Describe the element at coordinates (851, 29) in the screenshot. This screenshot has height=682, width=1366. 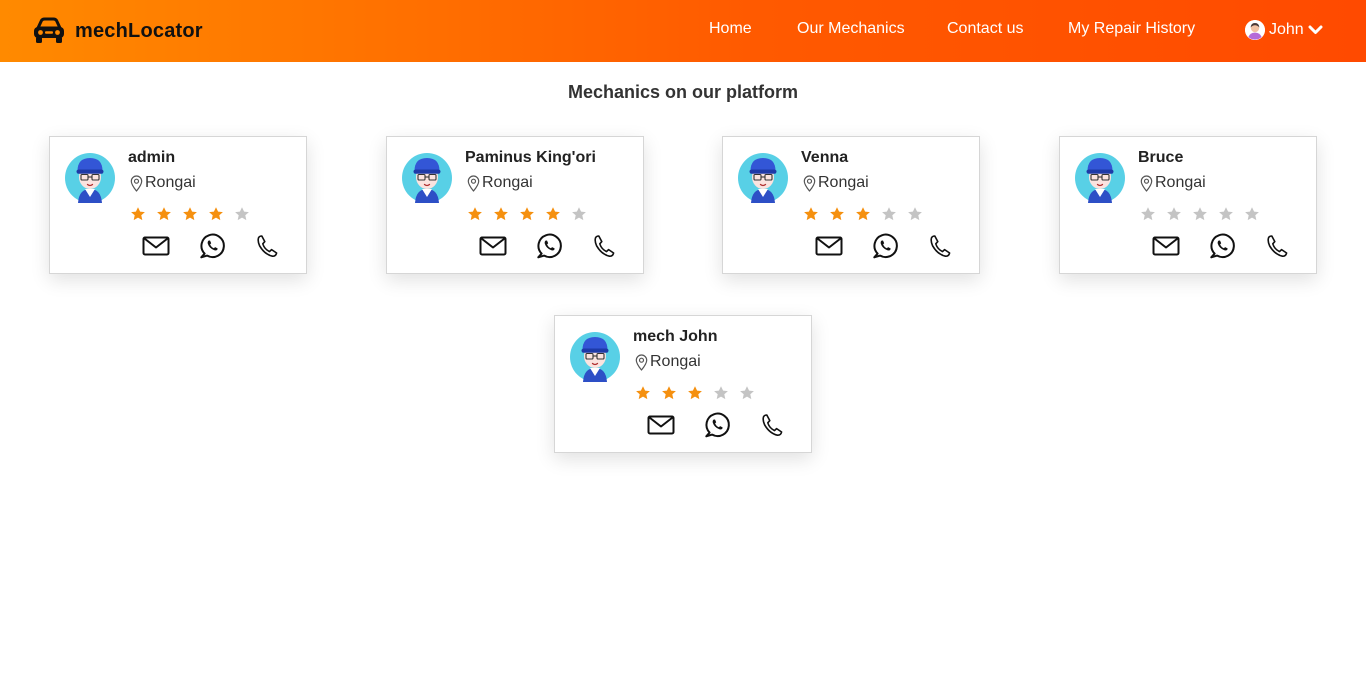
I see `nav-our-mechanics: Our Mechanics` at that location.